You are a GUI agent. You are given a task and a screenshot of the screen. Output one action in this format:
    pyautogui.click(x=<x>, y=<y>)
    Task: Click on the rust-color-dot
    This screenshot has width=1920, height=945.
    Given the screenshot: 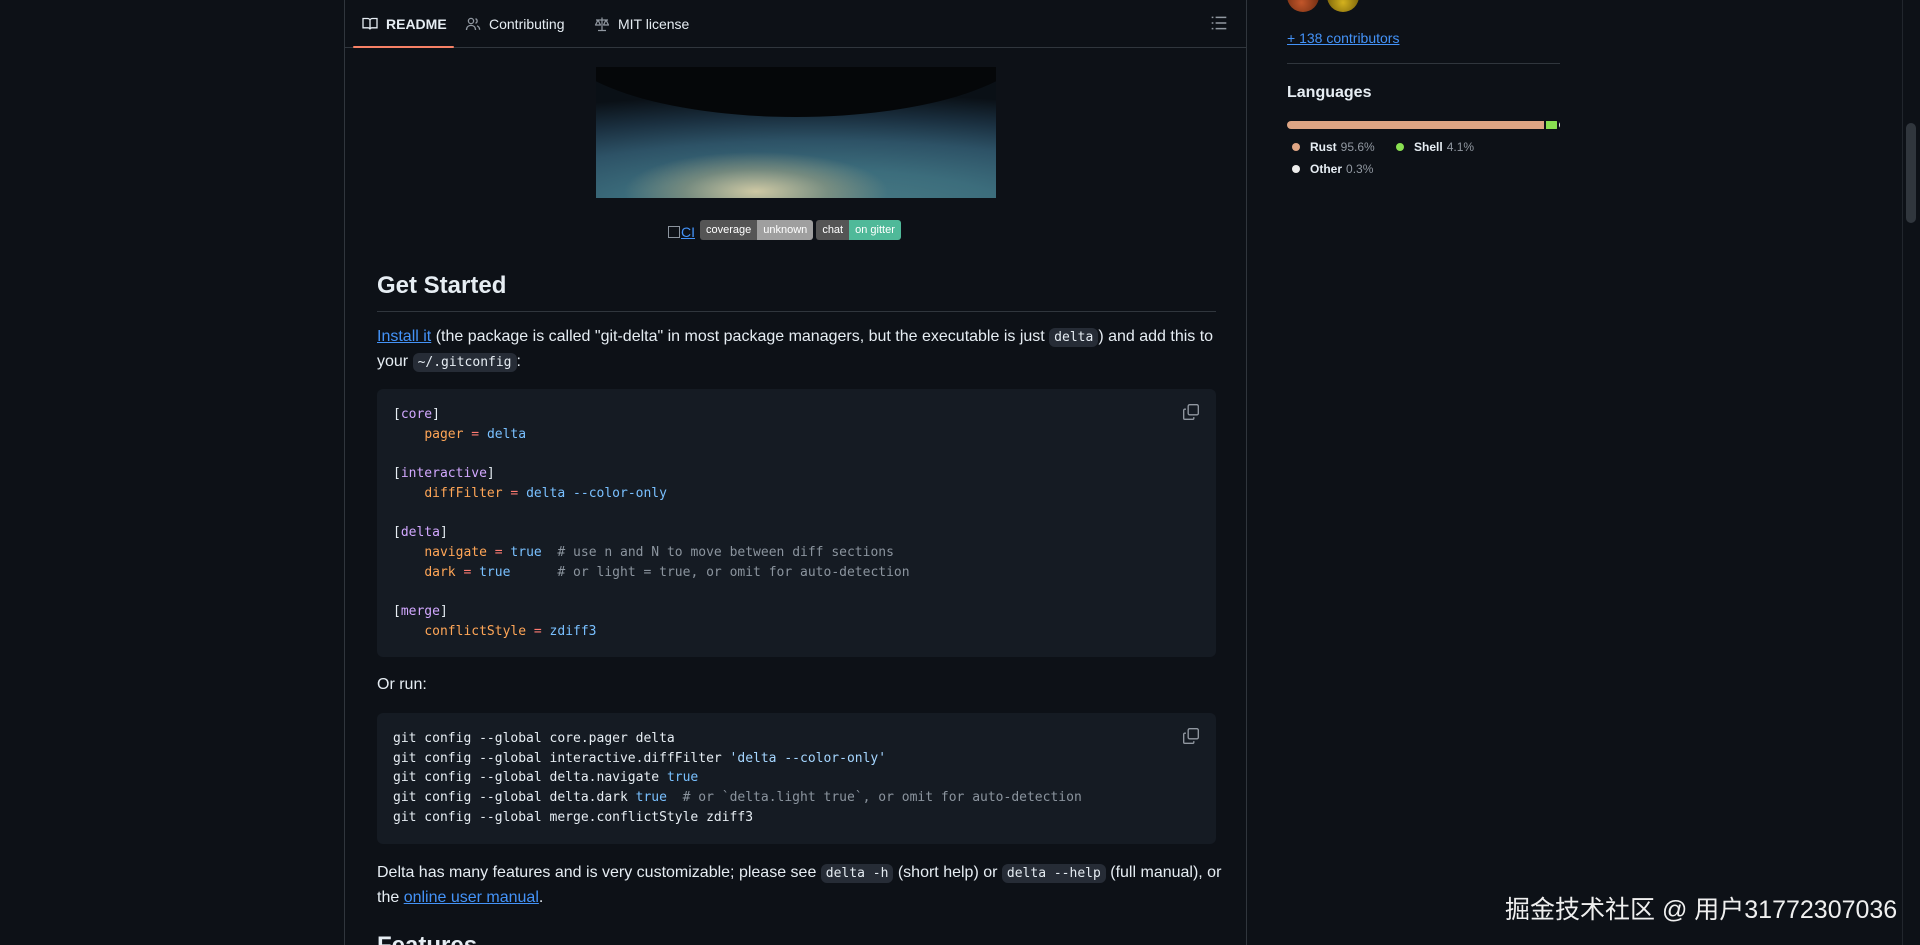 What is the action you would take?
    pyautogui.click(x=1296, y=147)
    